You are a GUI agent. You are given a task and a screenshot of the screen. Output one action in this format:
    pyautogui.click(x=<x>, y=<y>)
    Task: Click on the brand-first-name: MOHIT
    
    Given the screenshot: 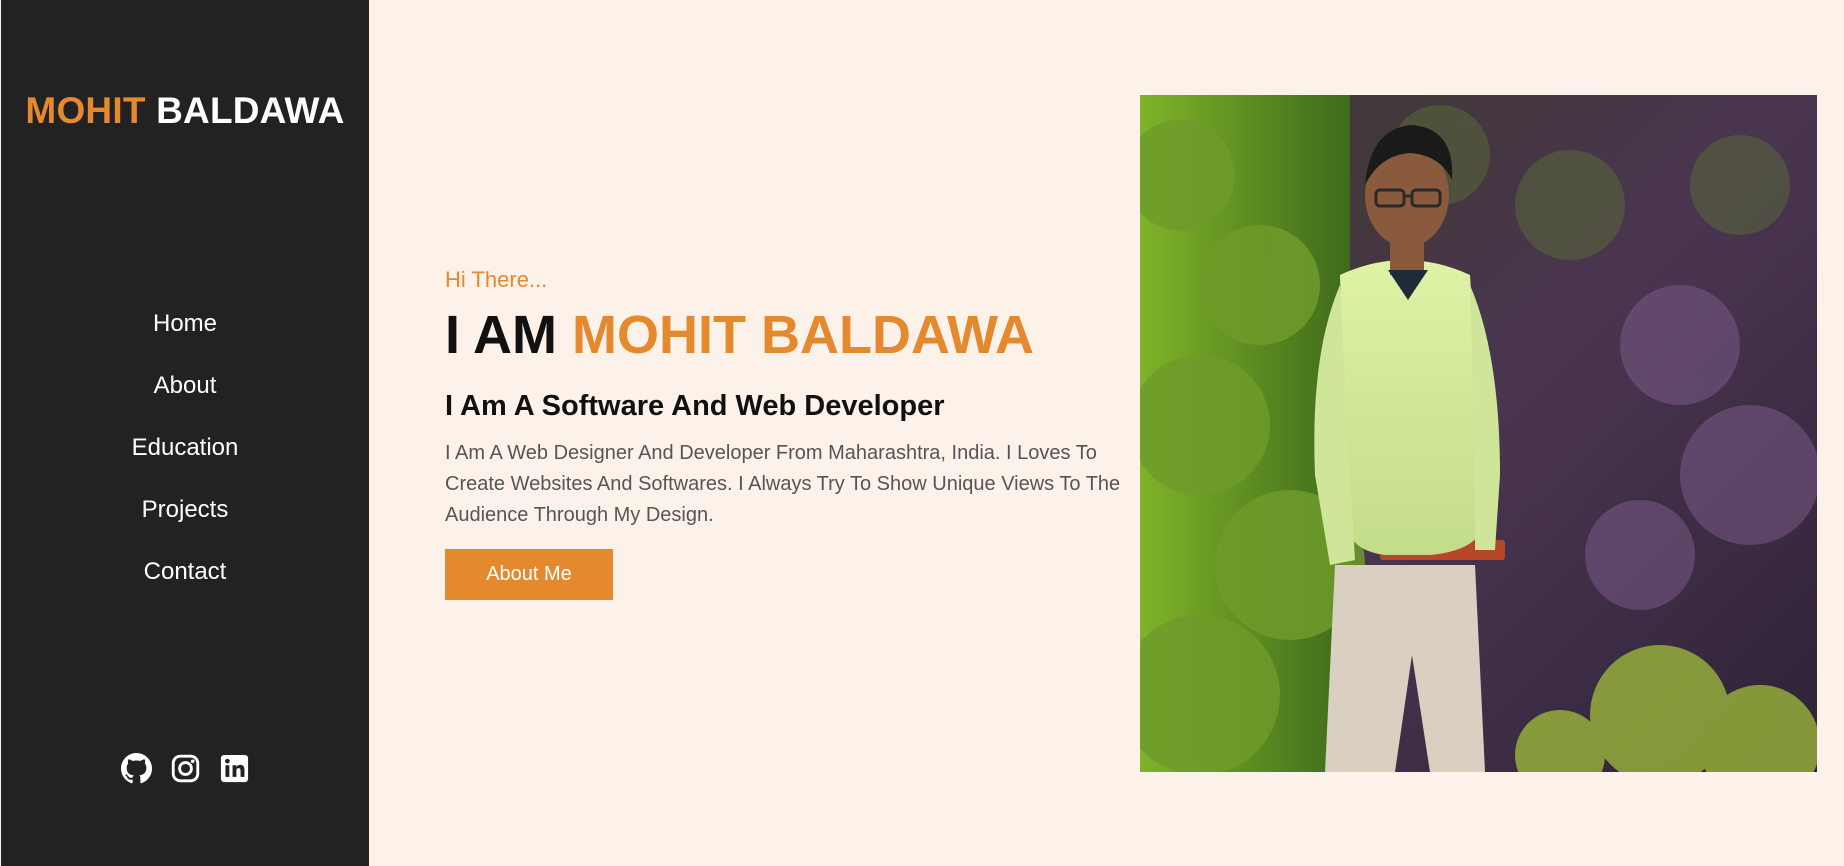 What is the action you would take?
    pyautogui.click(x=85, y=110)
    